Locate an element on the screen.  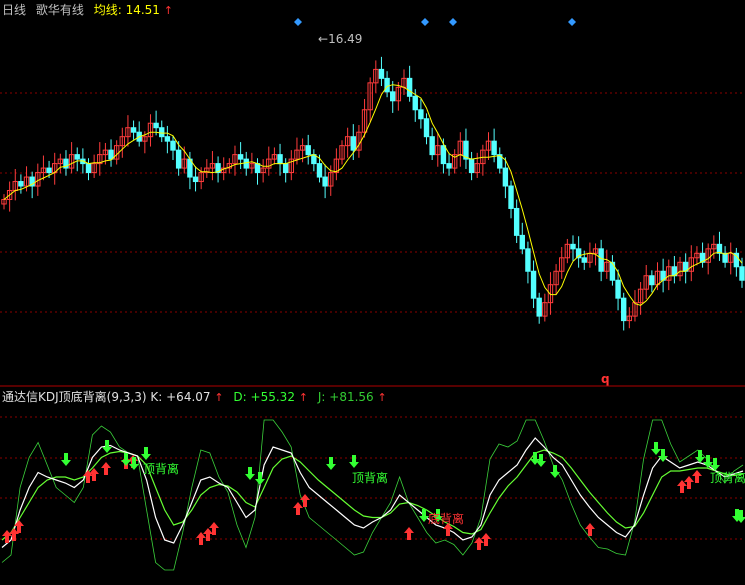
d-label: D: is located at coordinates (240, 397).